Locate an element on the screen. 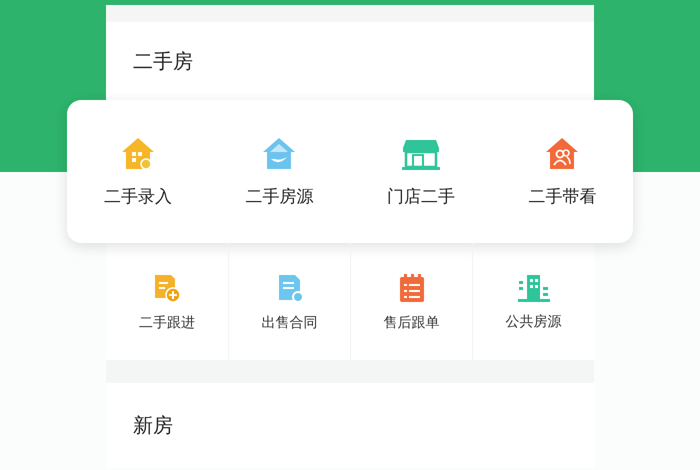  shortcut-button: 二手房源 is located at coordinates (279, 171).